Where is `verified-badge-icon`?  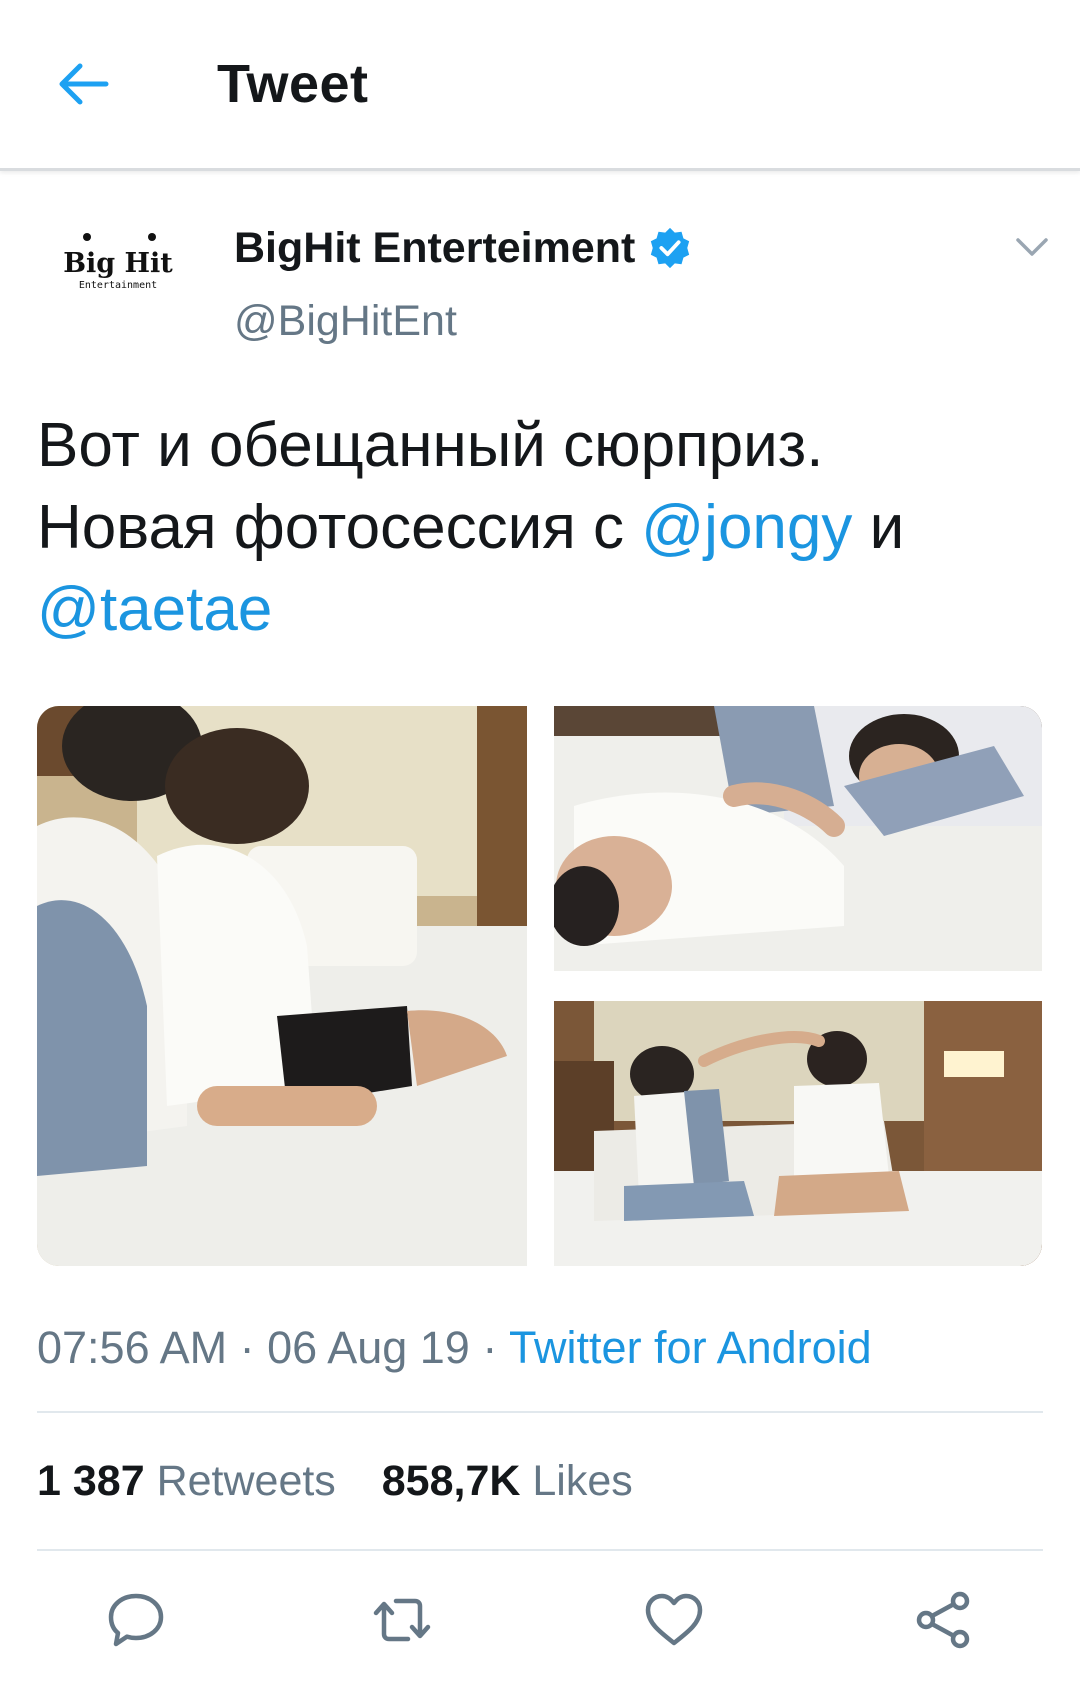 verified-badge-icon is located at coordinates (670, 248).